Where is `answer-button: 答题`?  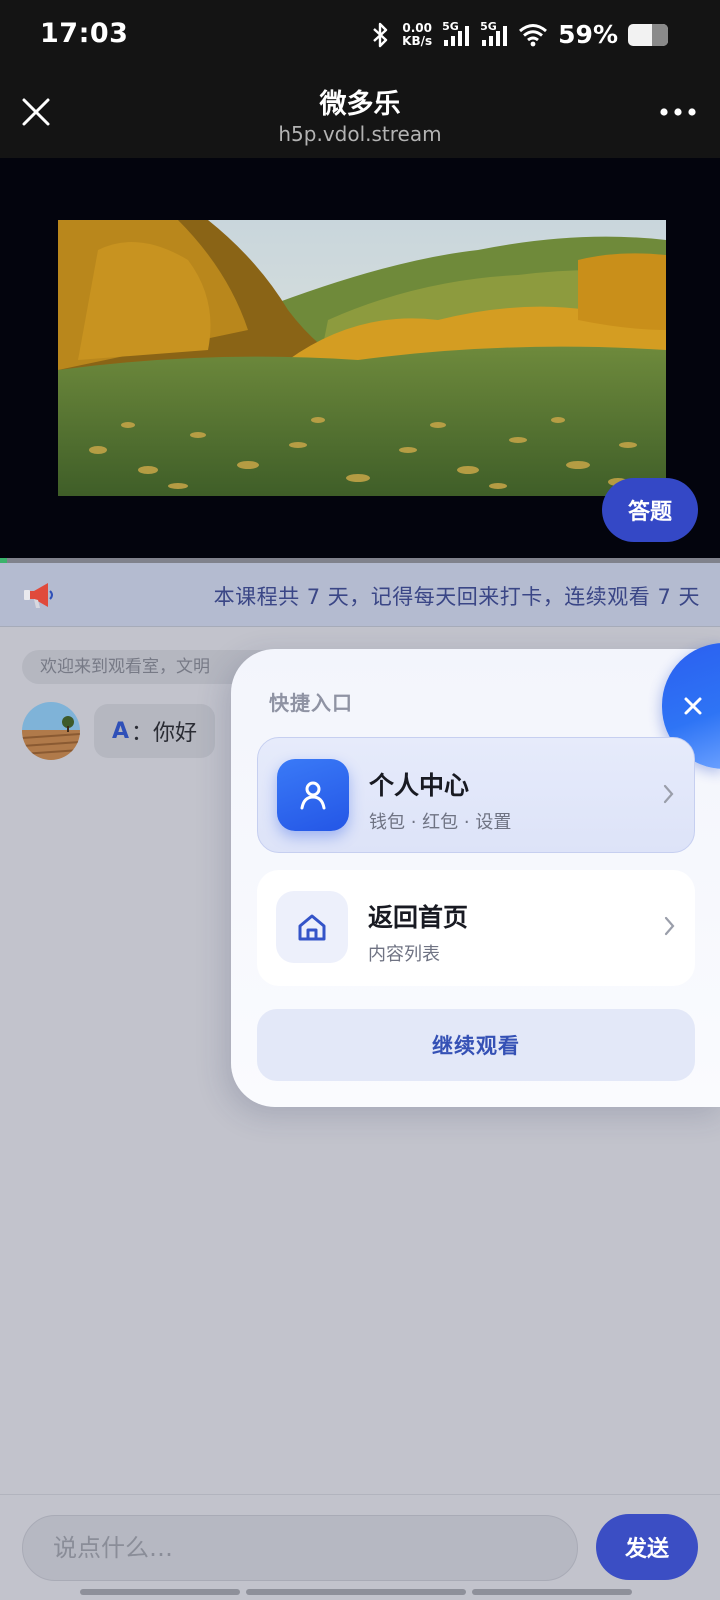
answer-button: 答题 is located at coordinates (650, 510).